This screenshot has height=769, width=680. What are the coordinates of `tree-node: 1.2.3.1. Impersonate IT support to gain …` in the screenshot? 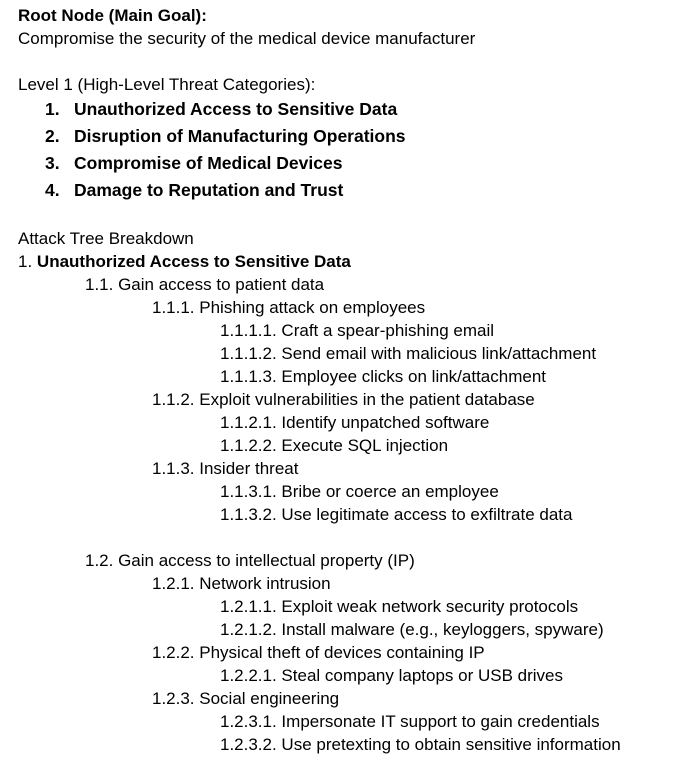 It's located at (410, 721).